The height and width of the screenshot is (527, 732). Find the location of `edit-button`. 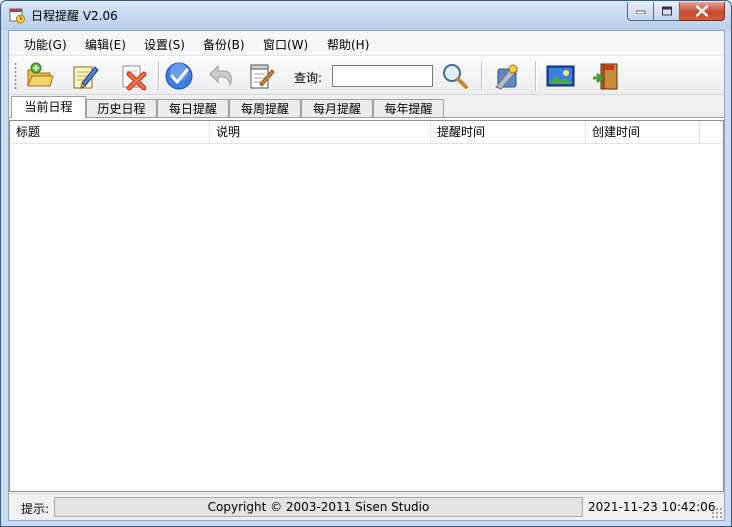

edit-button is located at coordinates (85, 76).